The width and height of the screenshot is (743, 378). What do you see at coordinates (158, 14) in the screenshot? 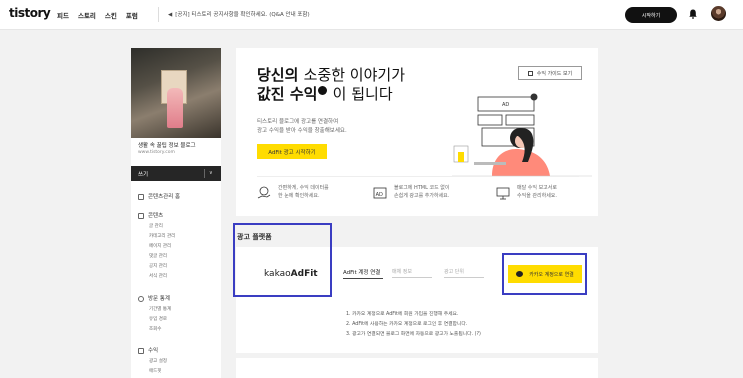
I see `nav-divider` at bounding box center [158, 14].